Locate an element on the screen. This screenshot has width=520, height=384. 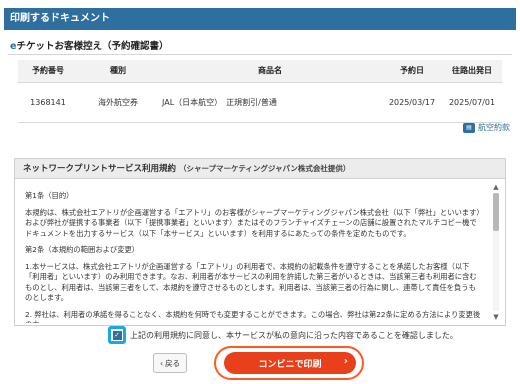
scroll-thumb is located at coordinates (496, 212).